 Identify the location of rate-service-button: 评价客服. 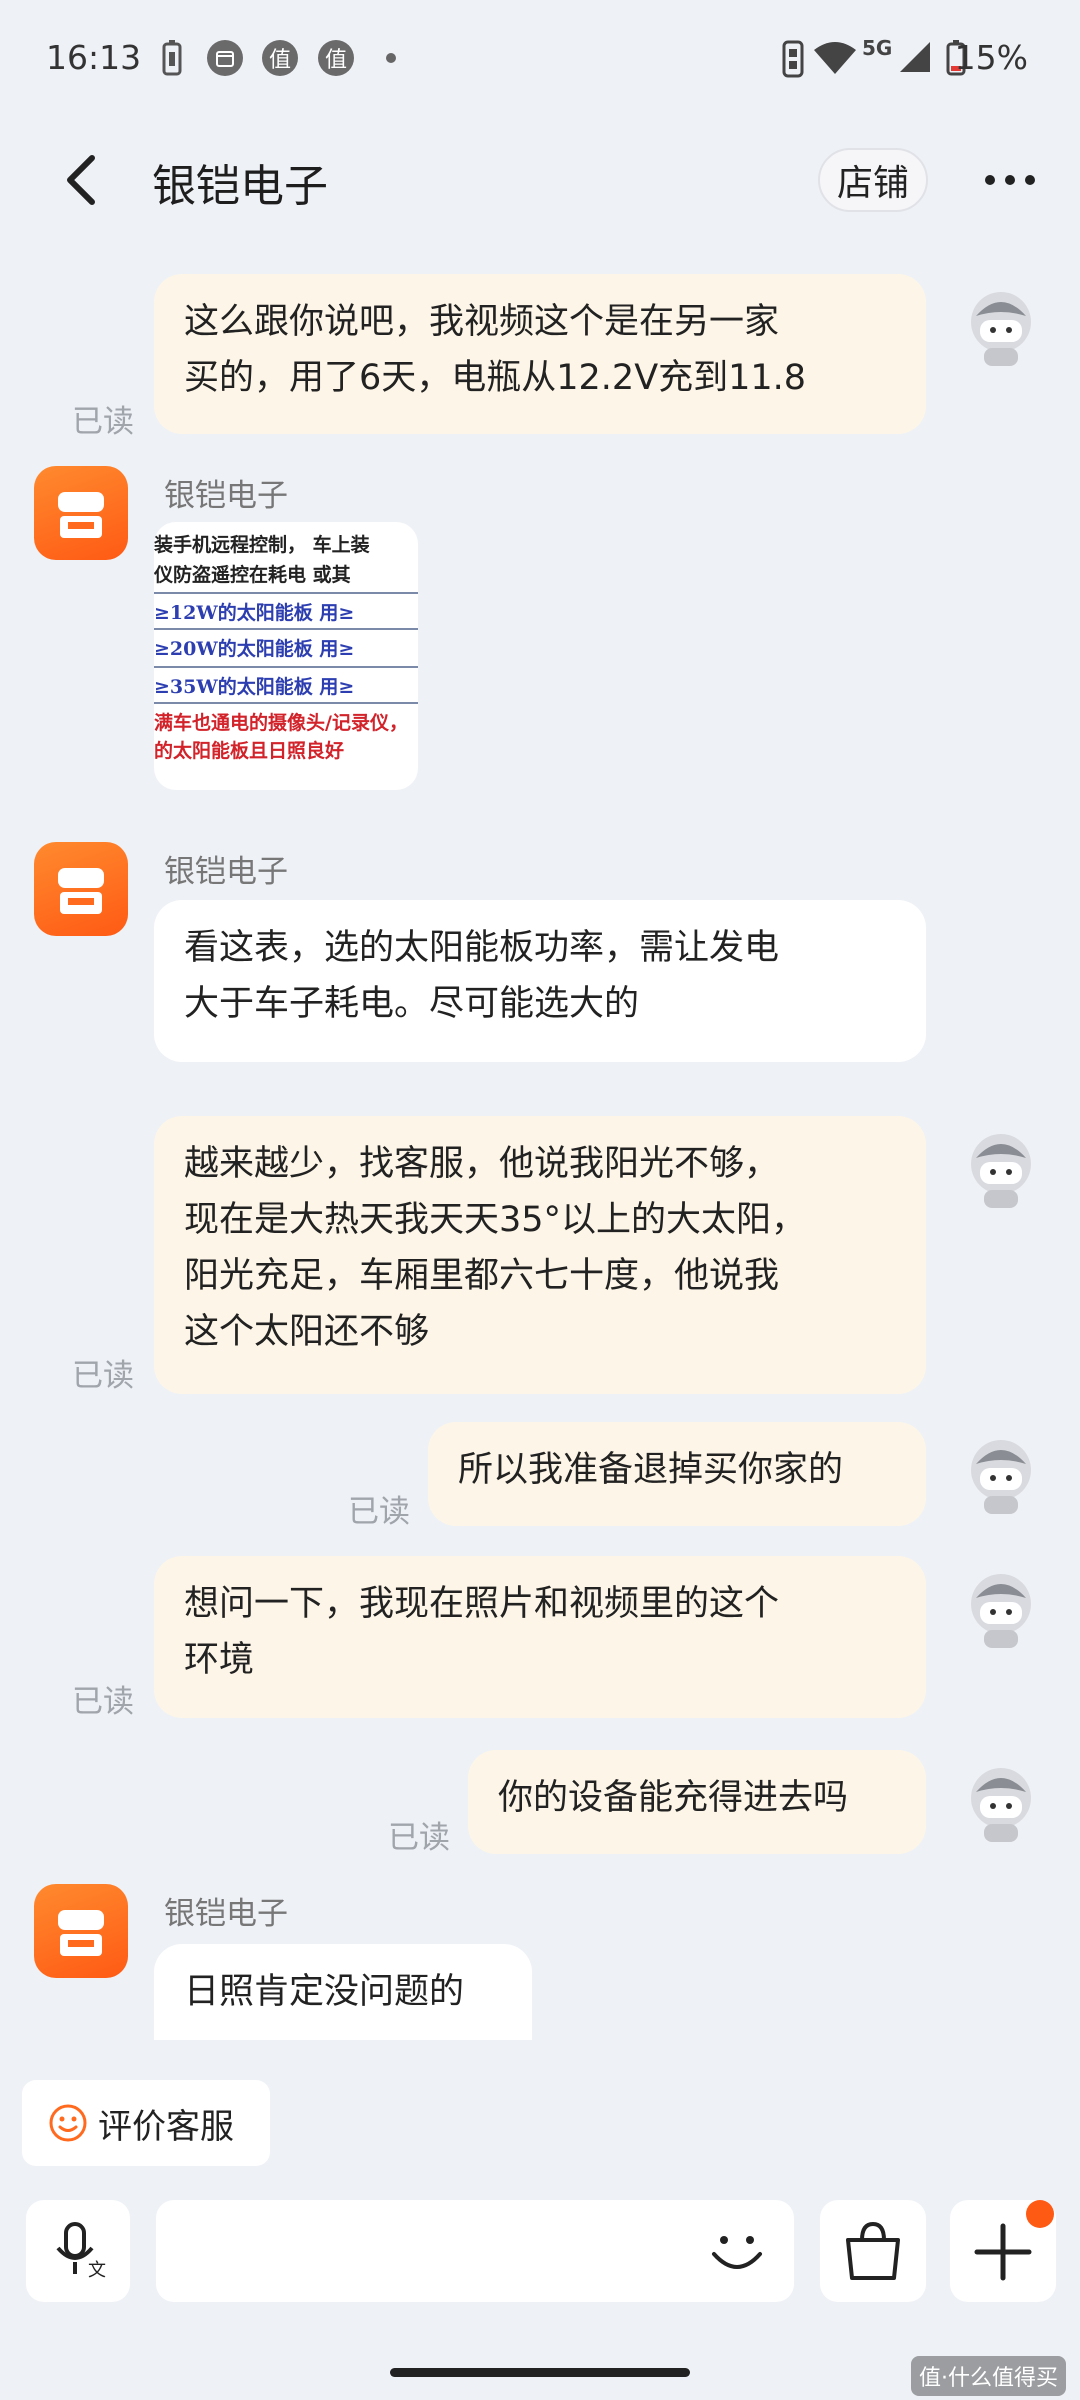
(146, 2123).